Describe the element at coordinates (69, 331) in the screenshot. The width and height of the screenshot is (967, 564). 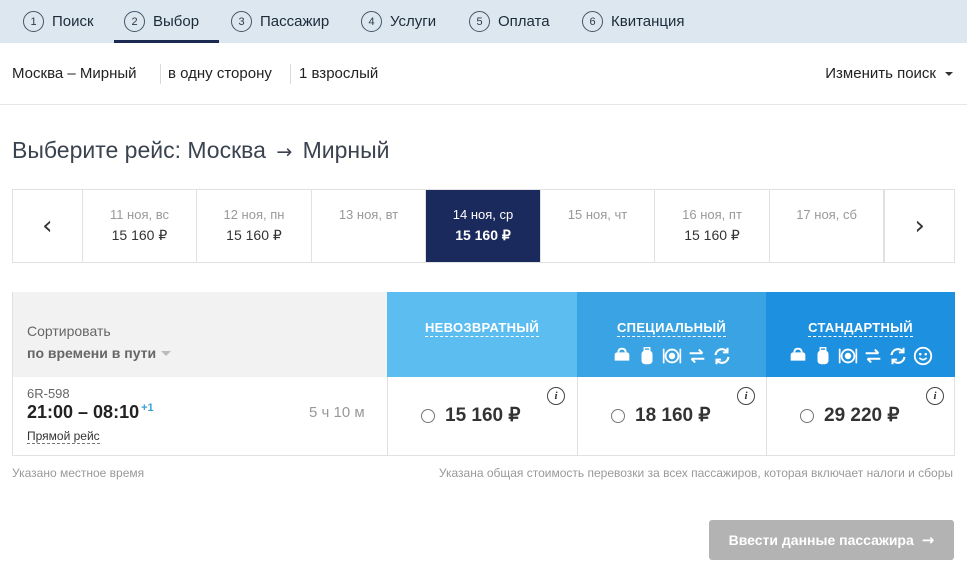
I see `sort-label: Сортировать` at that location.